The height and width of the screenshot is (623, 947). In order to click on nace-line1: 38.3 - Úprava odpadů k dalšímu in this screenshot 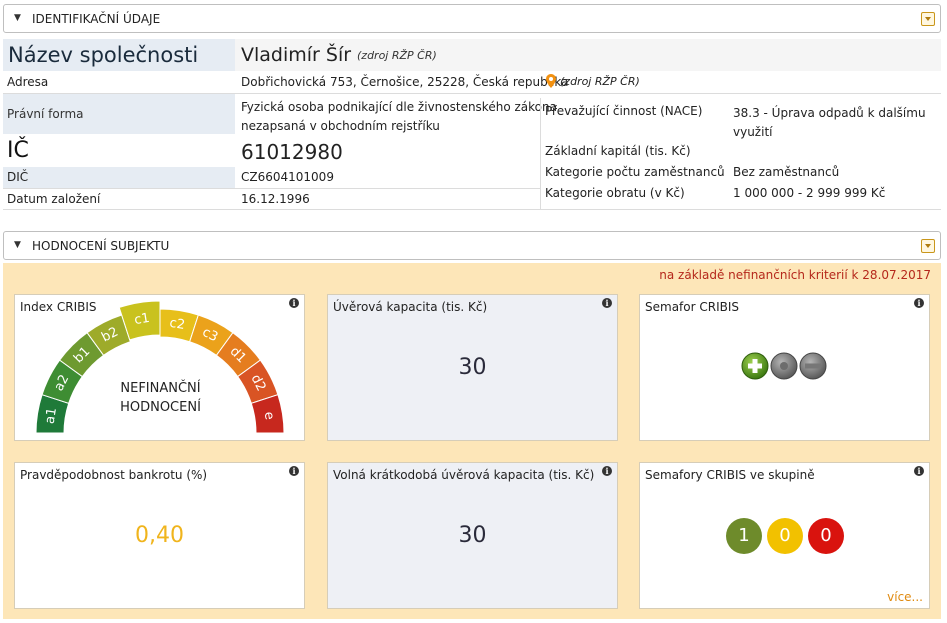, I will do `click(829, 113)`.